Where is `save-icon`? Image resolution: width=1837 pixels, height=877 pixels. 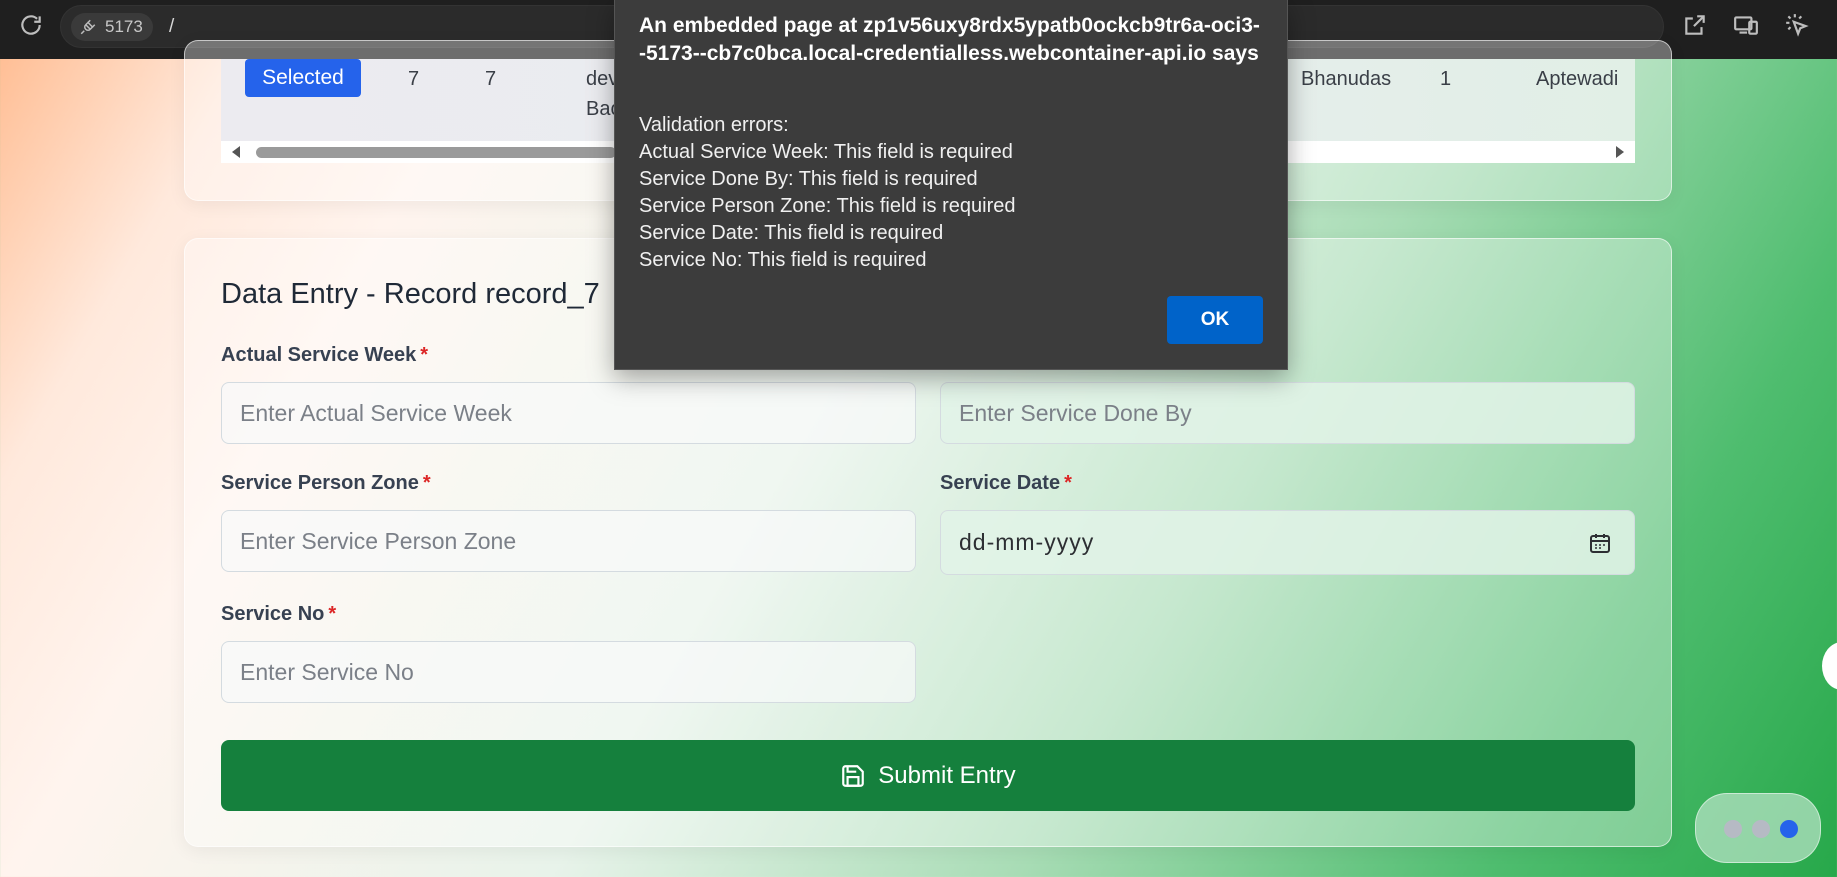
save-icon is located at coordinates (853, 775).